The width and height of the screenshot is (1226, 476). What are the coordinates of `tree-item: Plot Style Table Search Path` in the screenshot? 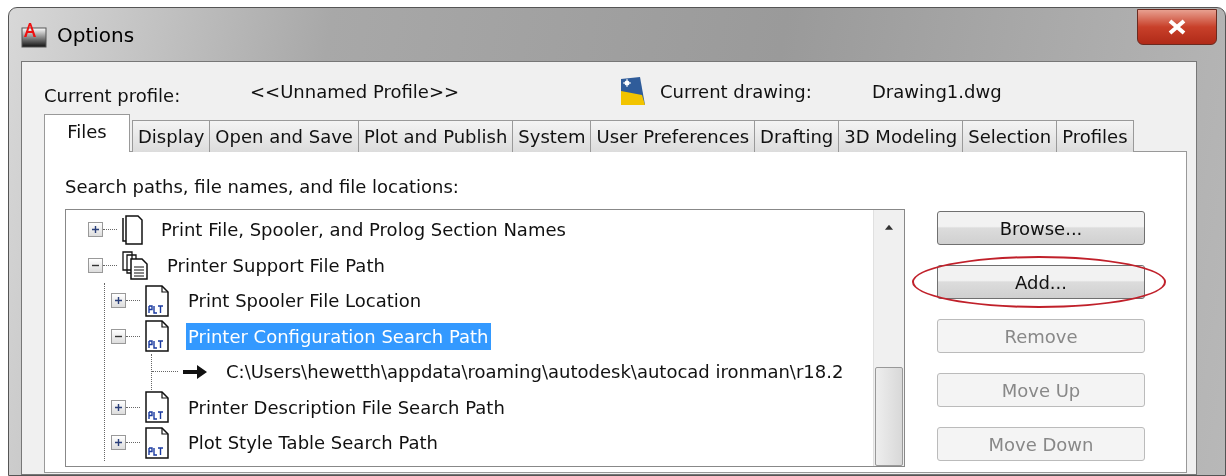 It's located at (313, 443).